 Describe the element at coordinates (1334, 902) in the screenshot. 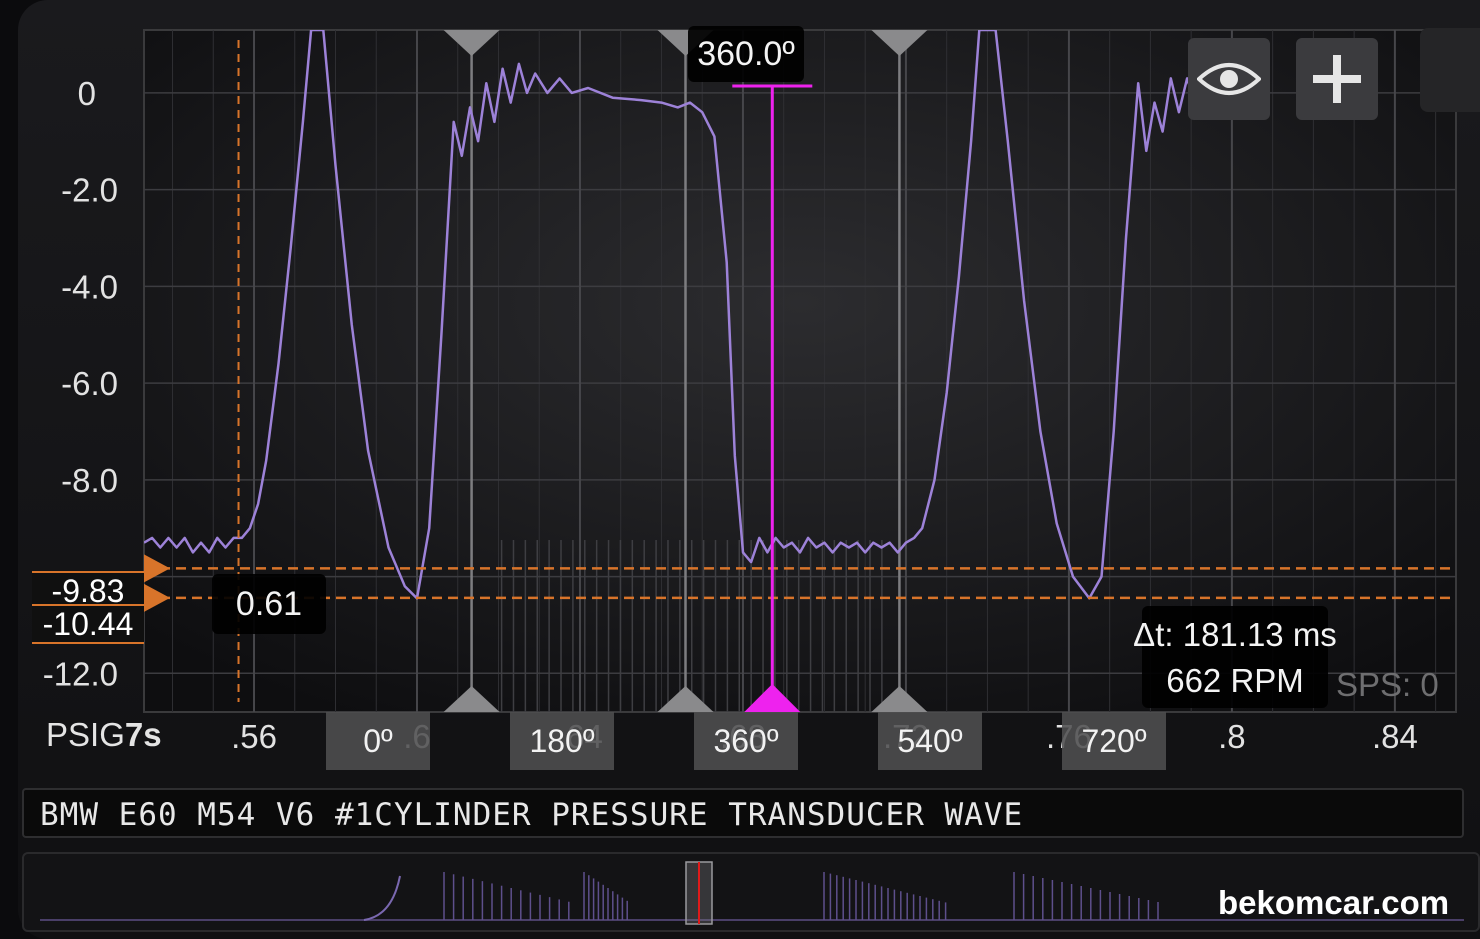

I see `watermark: bekomcar.com` at that location.